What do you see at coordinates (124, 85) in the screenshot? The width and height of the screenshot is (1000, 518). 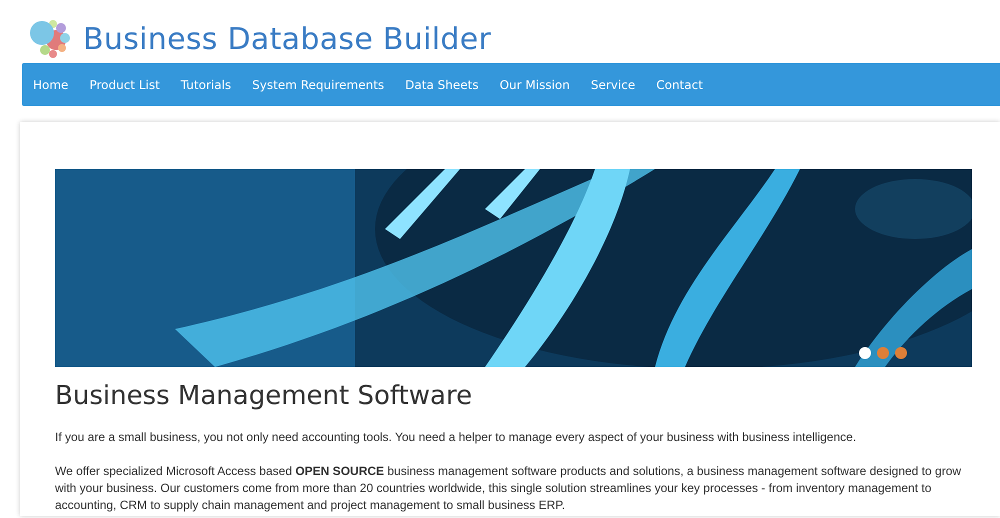 I see `nav-link: Product List` at bounding box center [124, 85].